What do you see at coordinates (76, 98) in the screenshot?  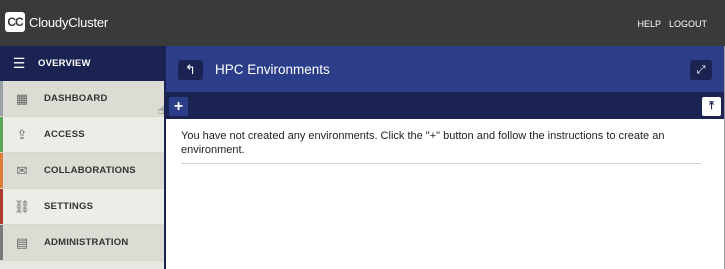 I see `sidebar-item-label: DASHBOARD` at bounding box center [76, 98].